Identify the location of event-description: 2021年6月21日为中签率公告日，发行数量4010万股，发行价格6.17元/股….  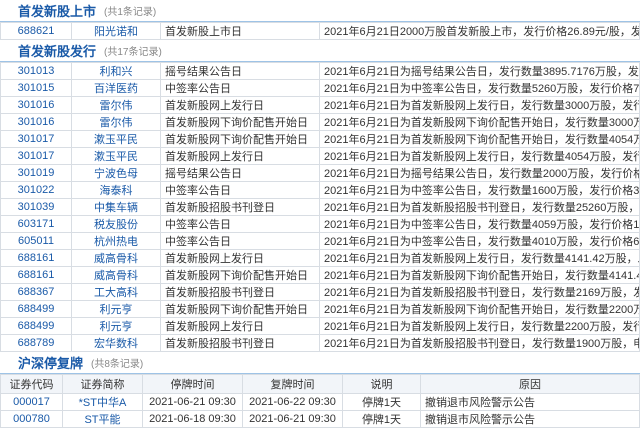
(479, 241).